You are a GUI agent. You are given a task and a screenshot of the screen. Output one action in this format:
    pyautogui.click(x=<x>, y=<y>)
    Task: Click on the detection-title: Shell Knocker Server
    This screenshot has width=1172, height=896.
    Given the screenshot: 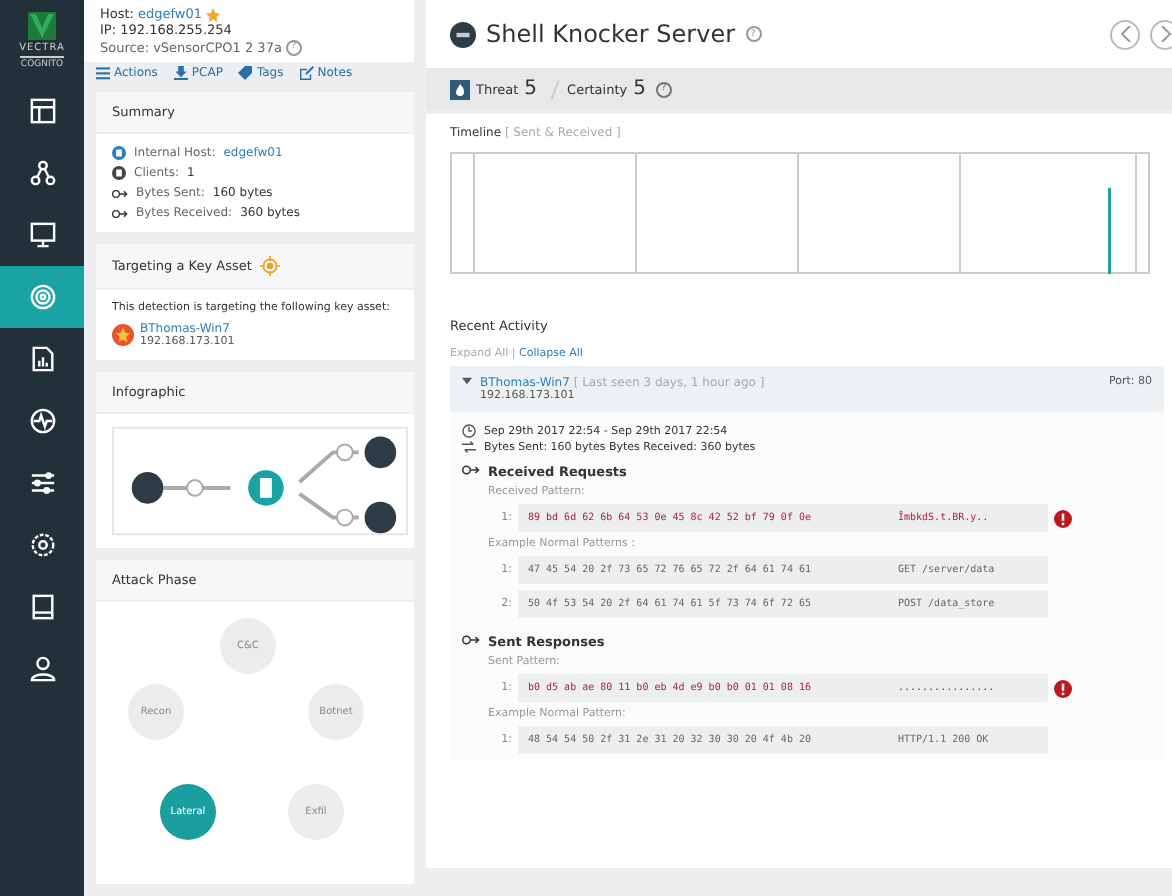 What is the action you would take?
    pyautogui.click(x=611, y=34)
    